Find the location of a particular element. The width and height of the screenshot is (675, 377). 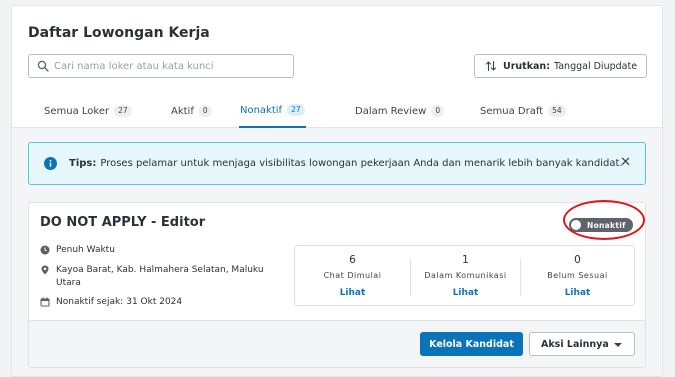

stat-value: 0 is located at coordinates (577, 260).